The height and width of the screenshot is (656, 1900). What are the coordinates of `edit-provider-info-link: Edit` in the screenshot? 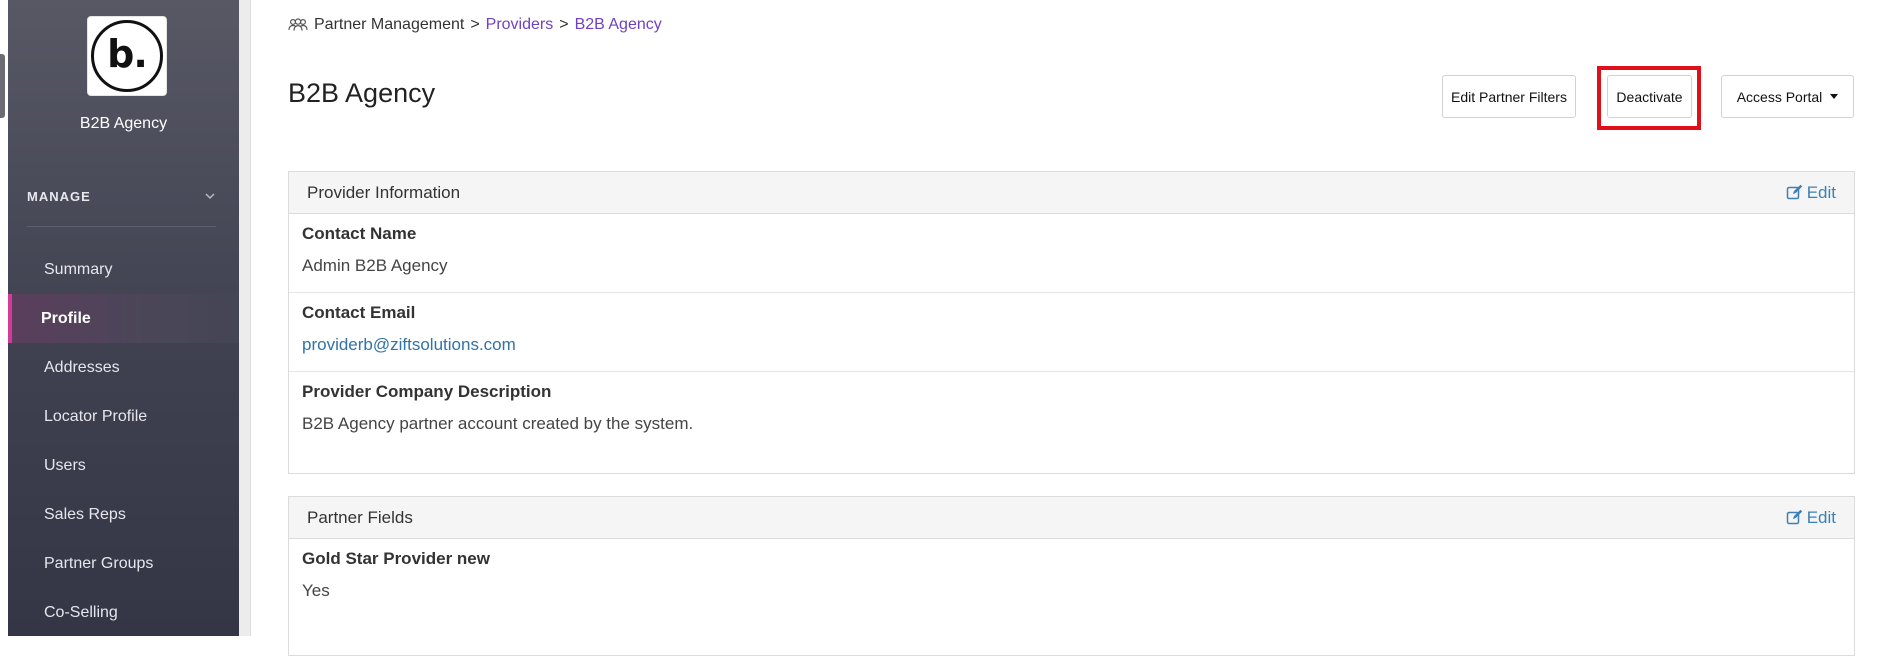 It's located at (1811, 193).